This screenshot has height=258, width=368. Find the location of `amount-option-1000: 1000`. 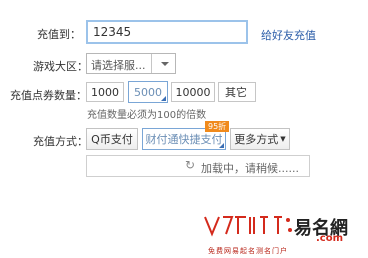

amount-option-1000: 1000 is located at coordinates (105, 92).